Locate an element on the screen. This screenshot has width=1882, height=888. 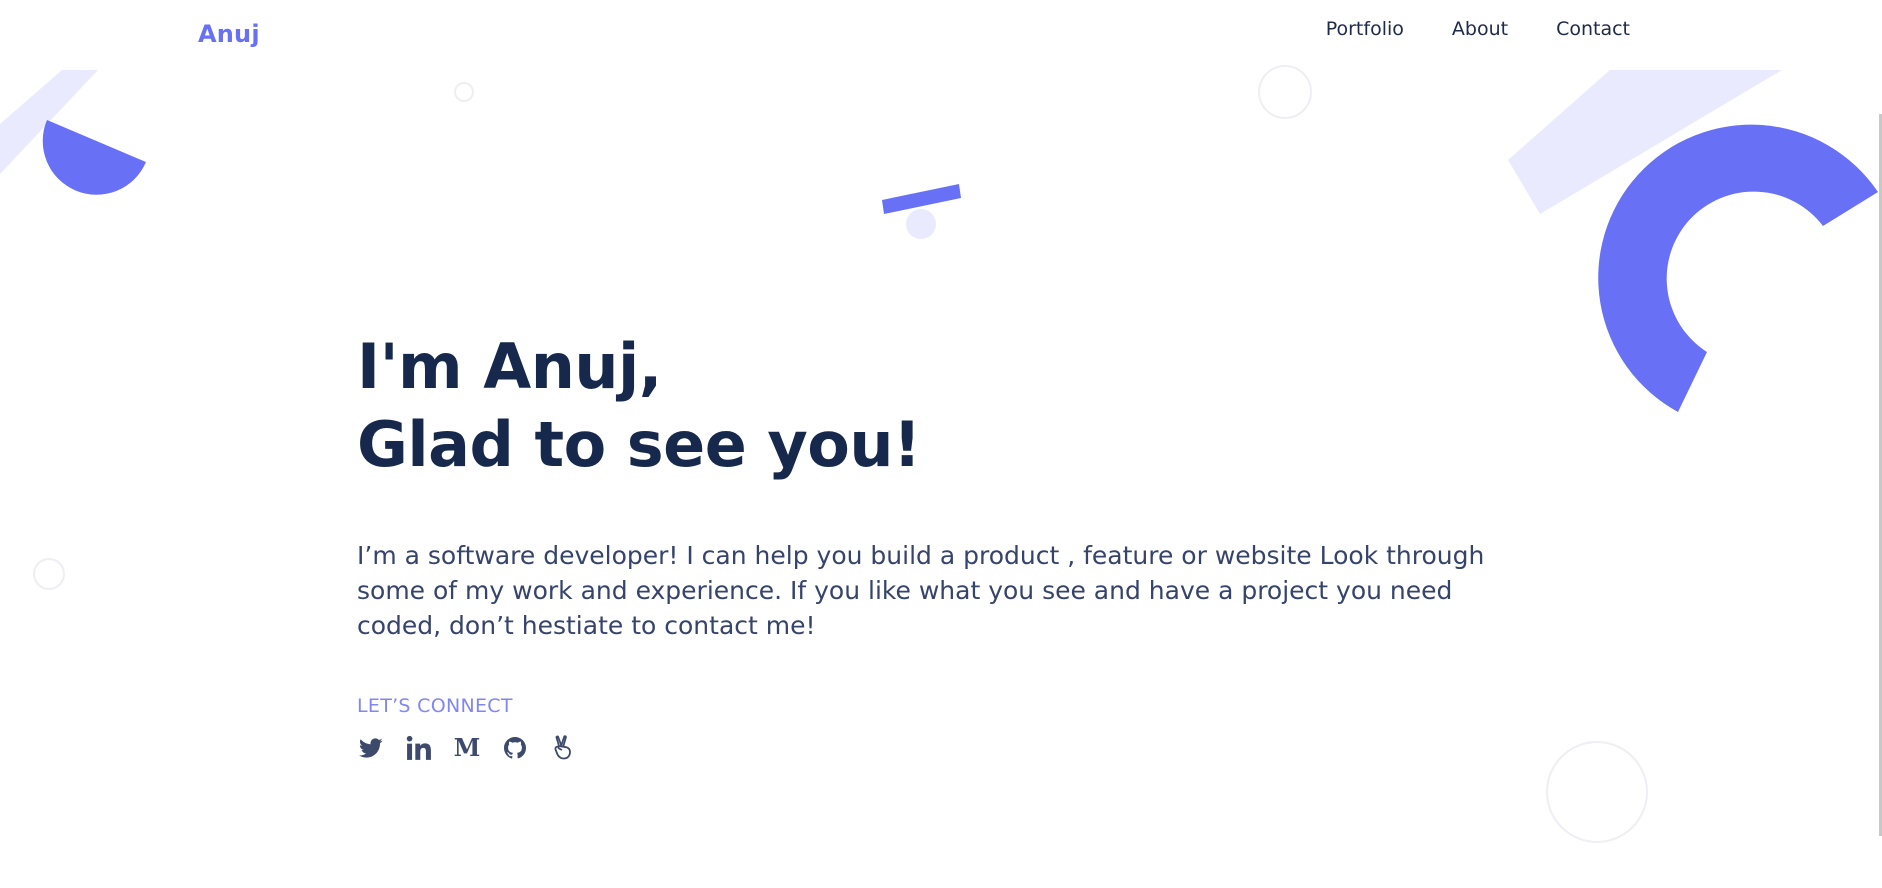
linkedin-icon is located at coordinates (418, 747).